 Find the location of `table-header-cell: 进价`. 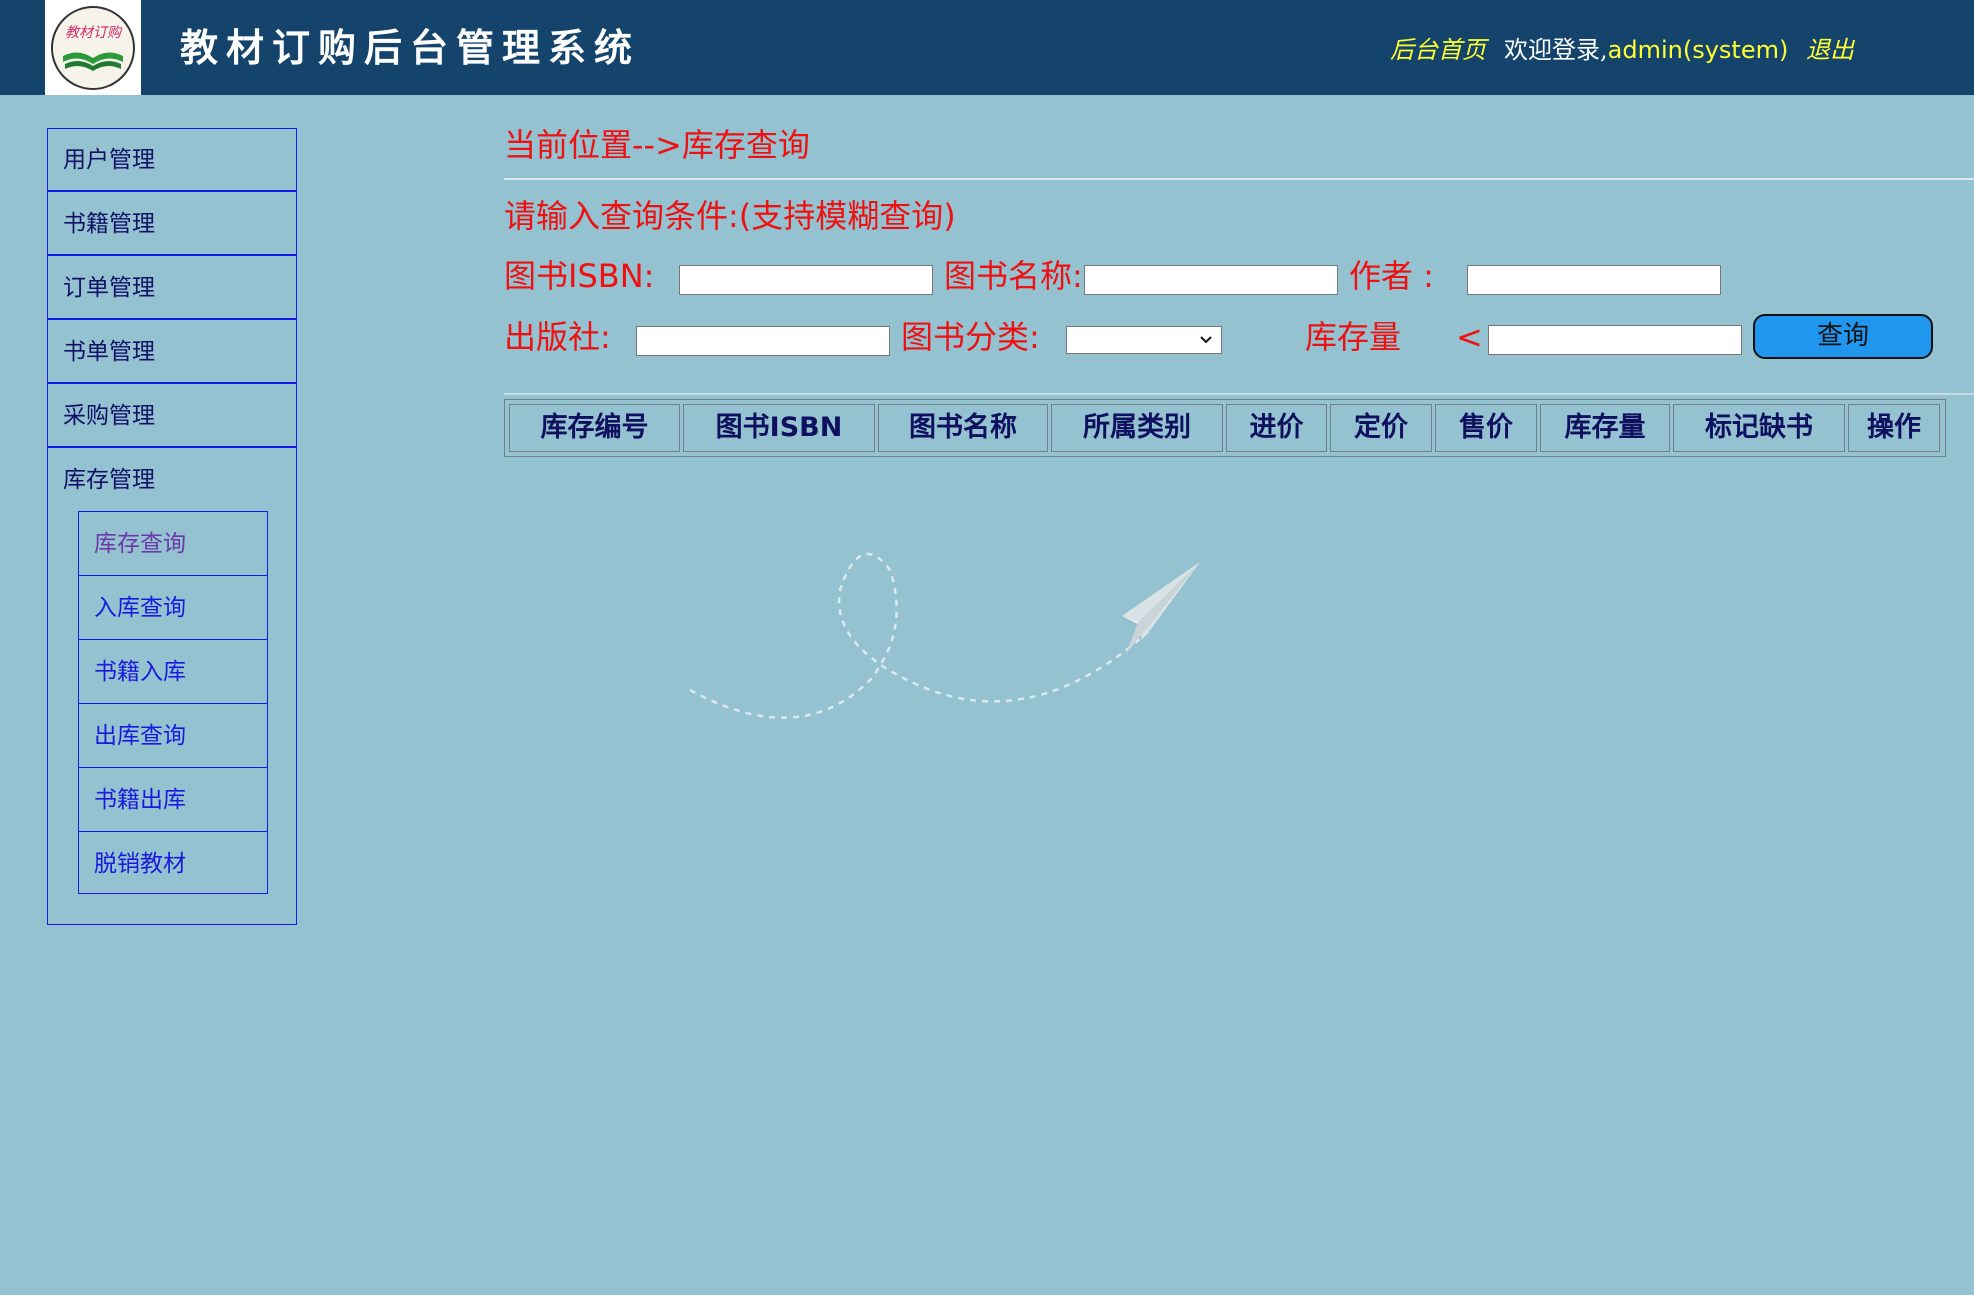

table-header-cell: 进价 is located at coordinates (1276, 428).